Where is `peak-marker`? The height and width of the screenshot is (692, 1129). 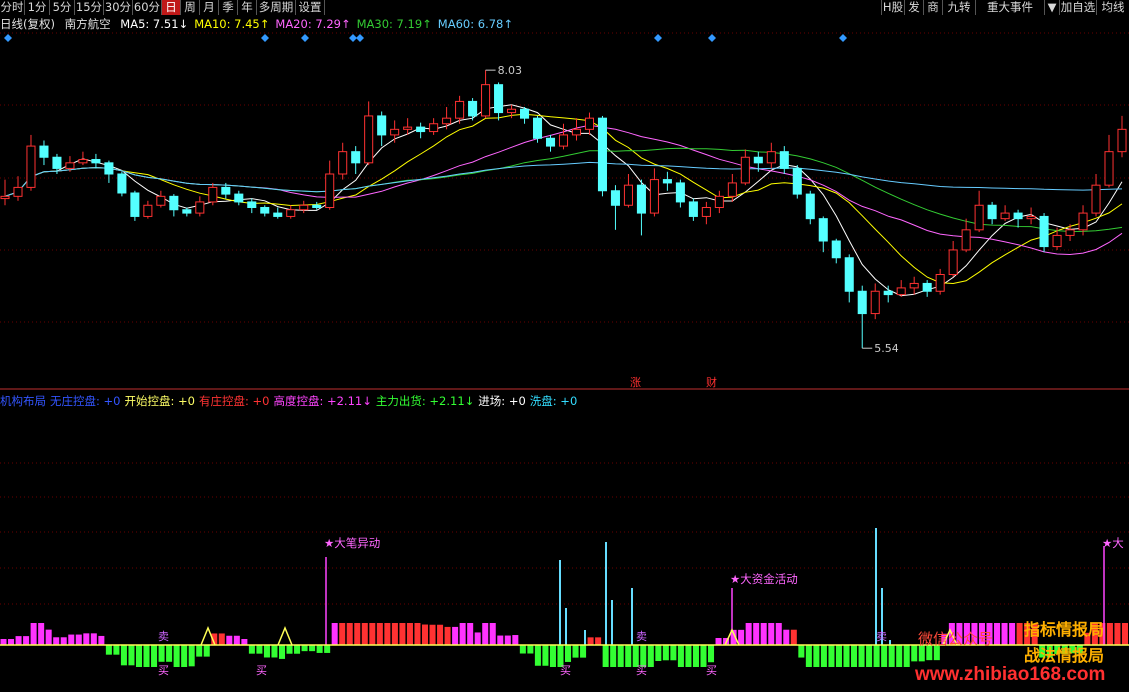 peak-marker is located at coordinates (285, 636).